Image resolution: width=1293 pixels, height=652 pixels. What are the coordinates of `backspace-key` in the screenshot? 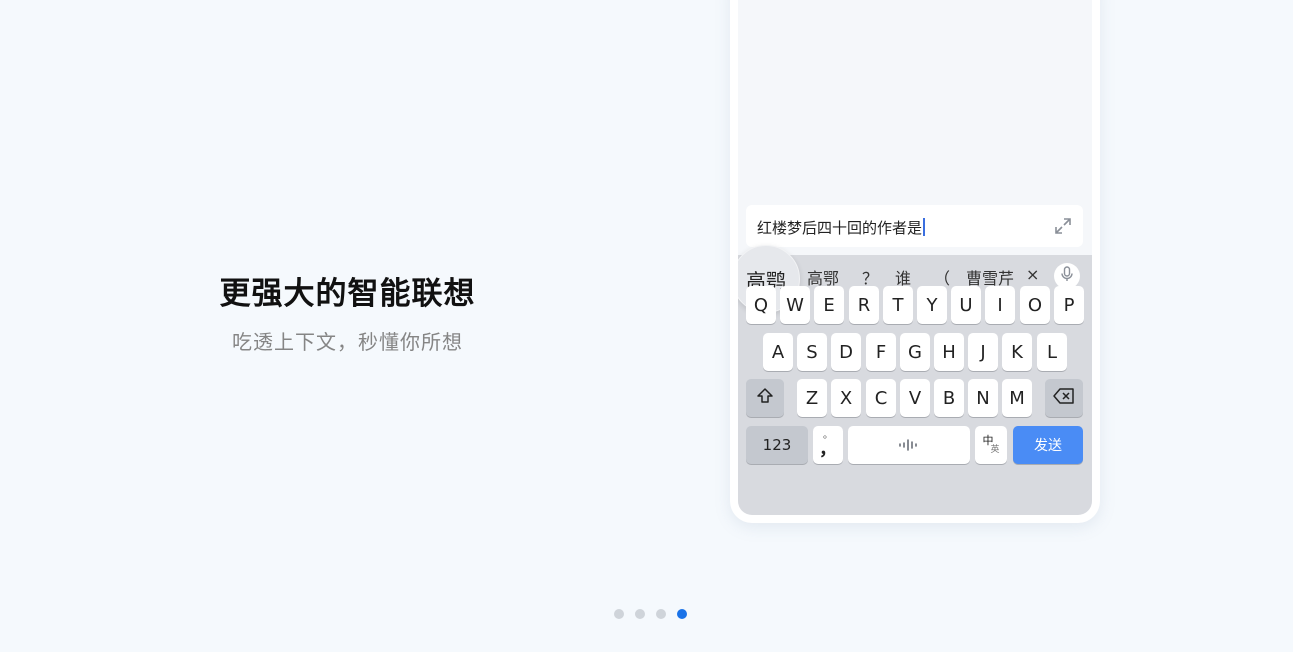 It's located at (1064, 398).